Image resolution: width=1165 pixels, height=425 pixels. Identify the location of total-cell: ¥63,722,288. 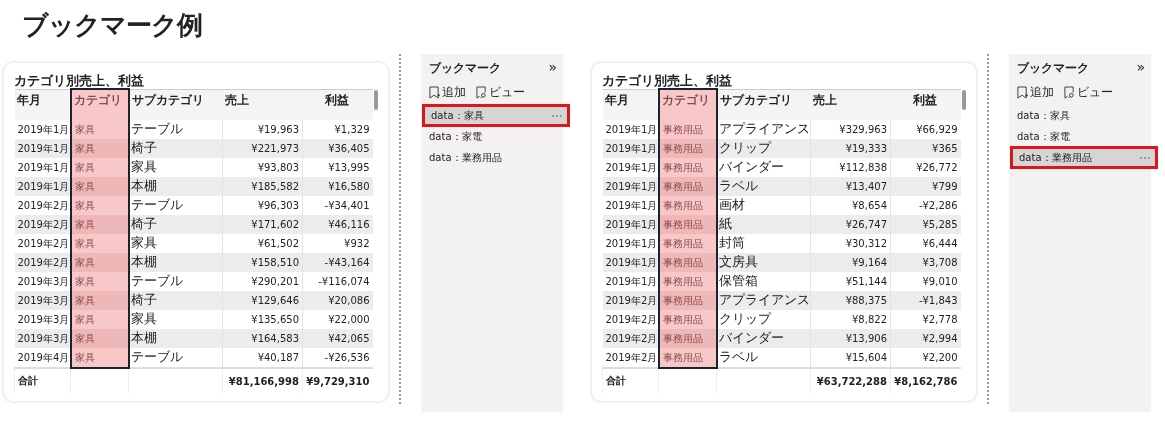
(851, 381).